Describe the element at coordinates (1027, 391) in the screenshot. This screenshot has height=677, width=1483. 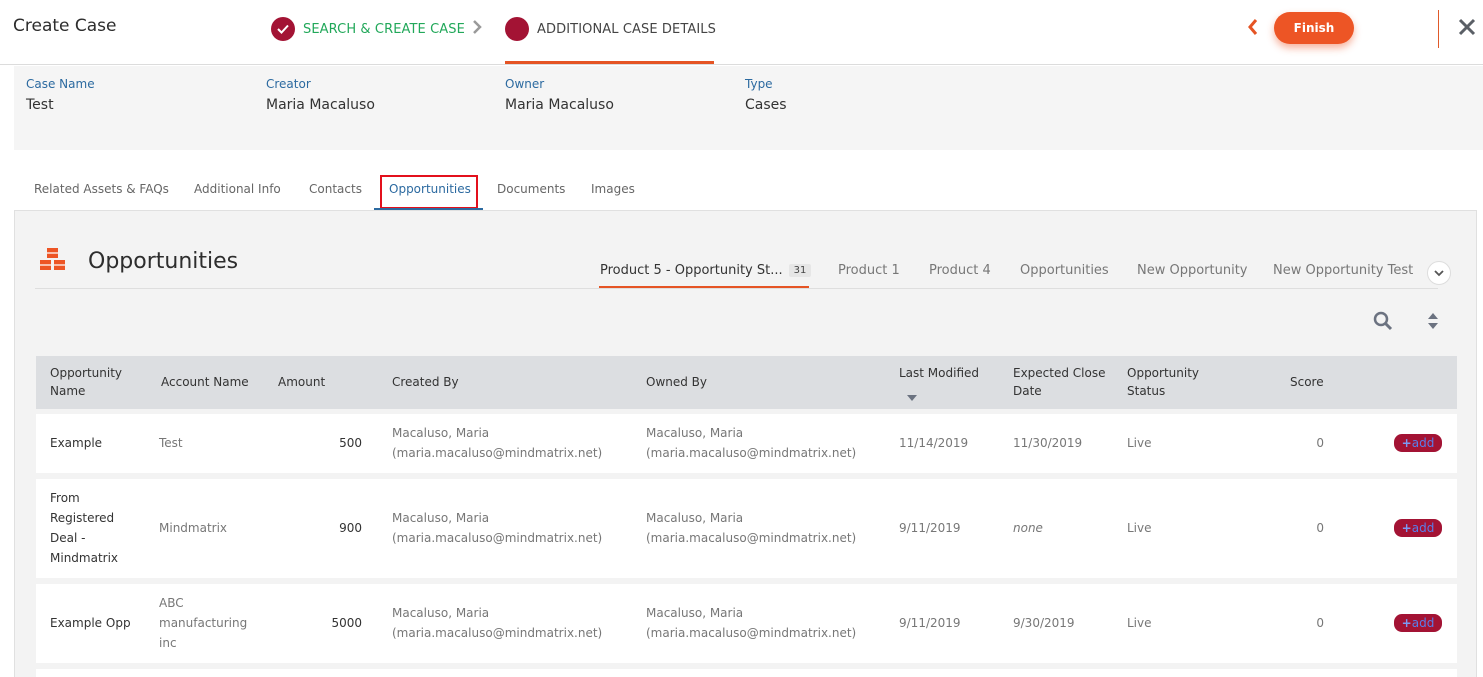
I see `header-text: Date` at that location.